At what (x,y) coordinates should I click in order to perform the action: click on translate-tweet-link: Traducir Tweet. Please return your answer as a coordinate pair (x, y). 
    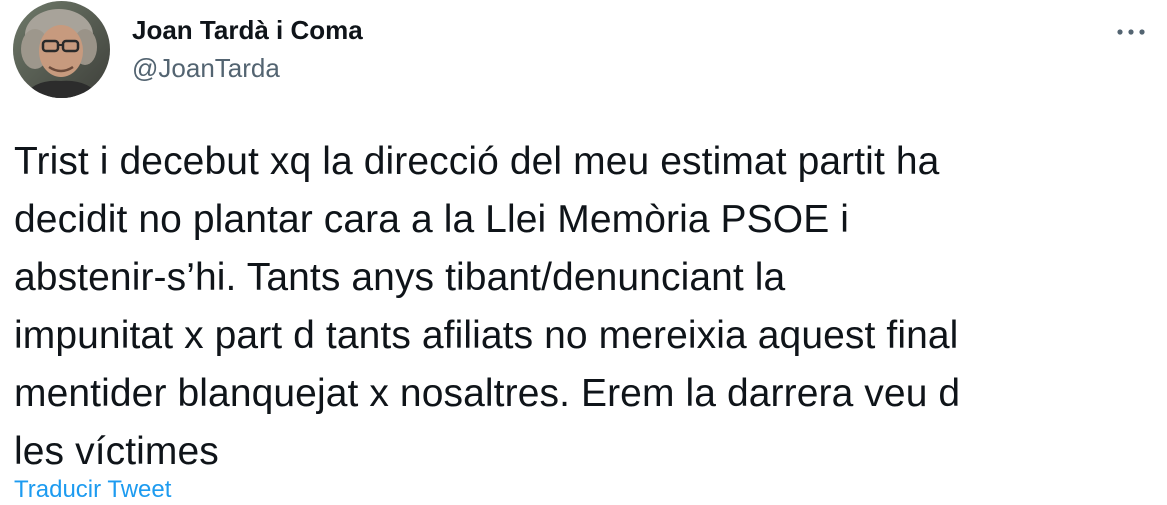
    Looking at the image, I should click on (92, 490).